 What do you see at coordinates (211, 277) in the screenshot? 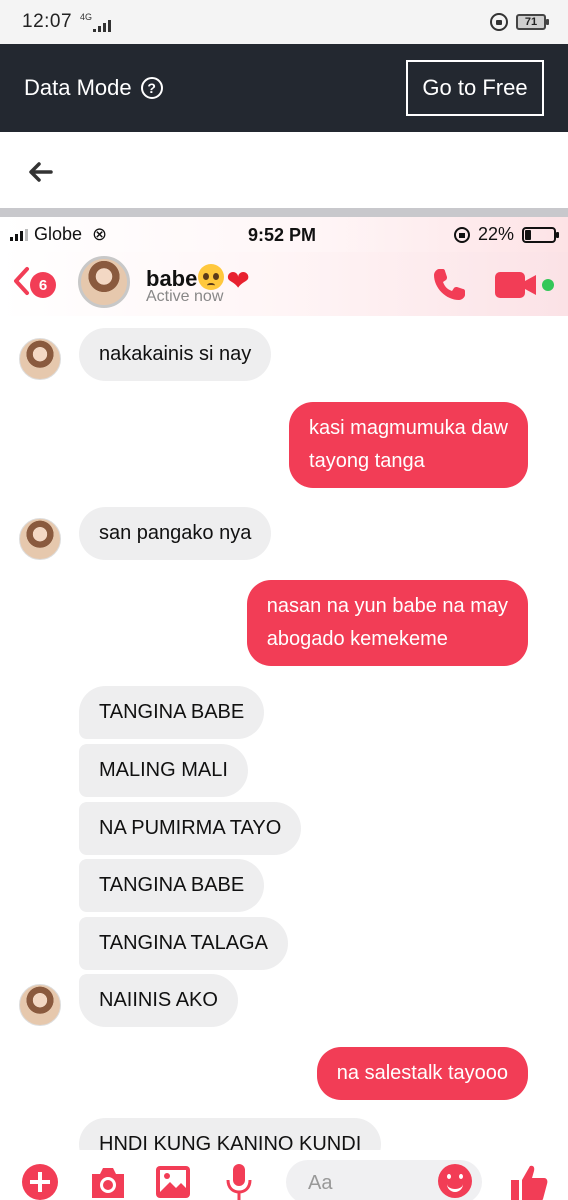
I see `pleading-face-emoji-icon` at bounding box center [211, 277].